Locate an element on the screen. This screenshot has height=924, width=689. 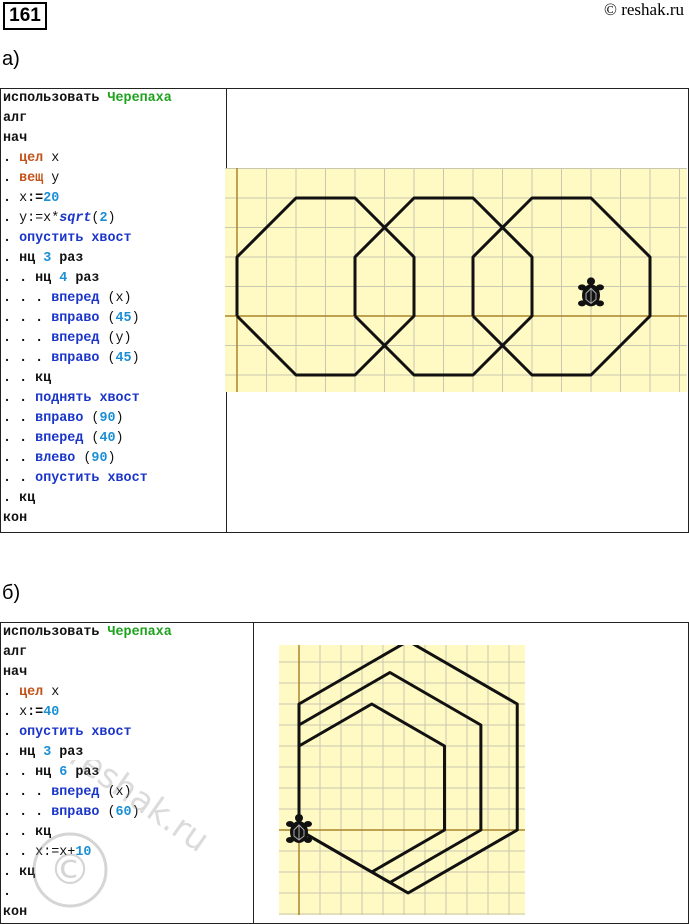
code-token: 40 is located at coordinates (107, 438).